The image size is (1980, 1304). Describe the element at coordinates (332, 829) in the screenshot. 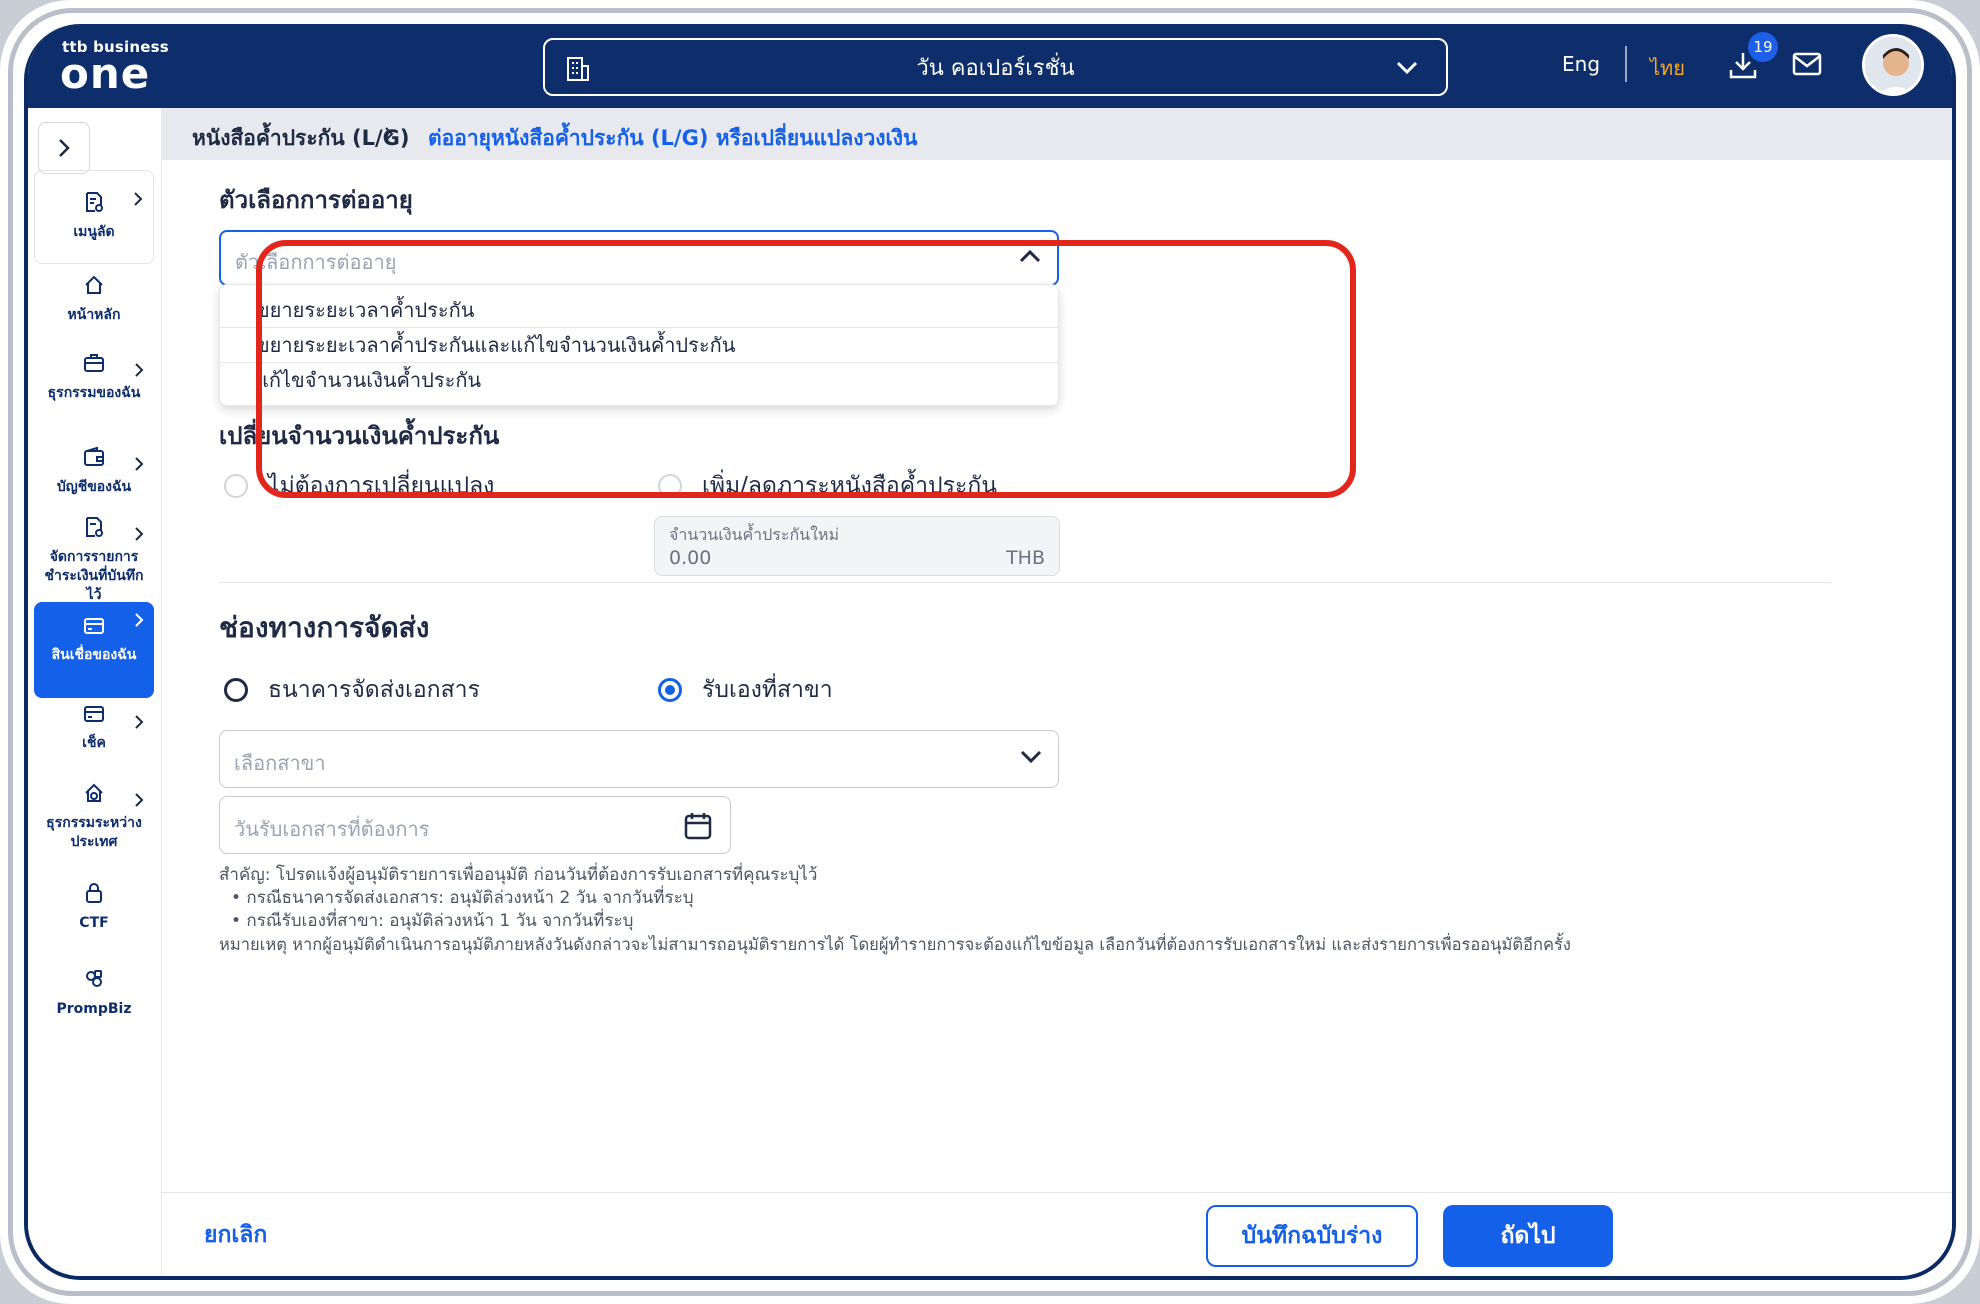

I see `pickup-date-placeholder: วันรับเอกสารที่ต้องการ` at that location.